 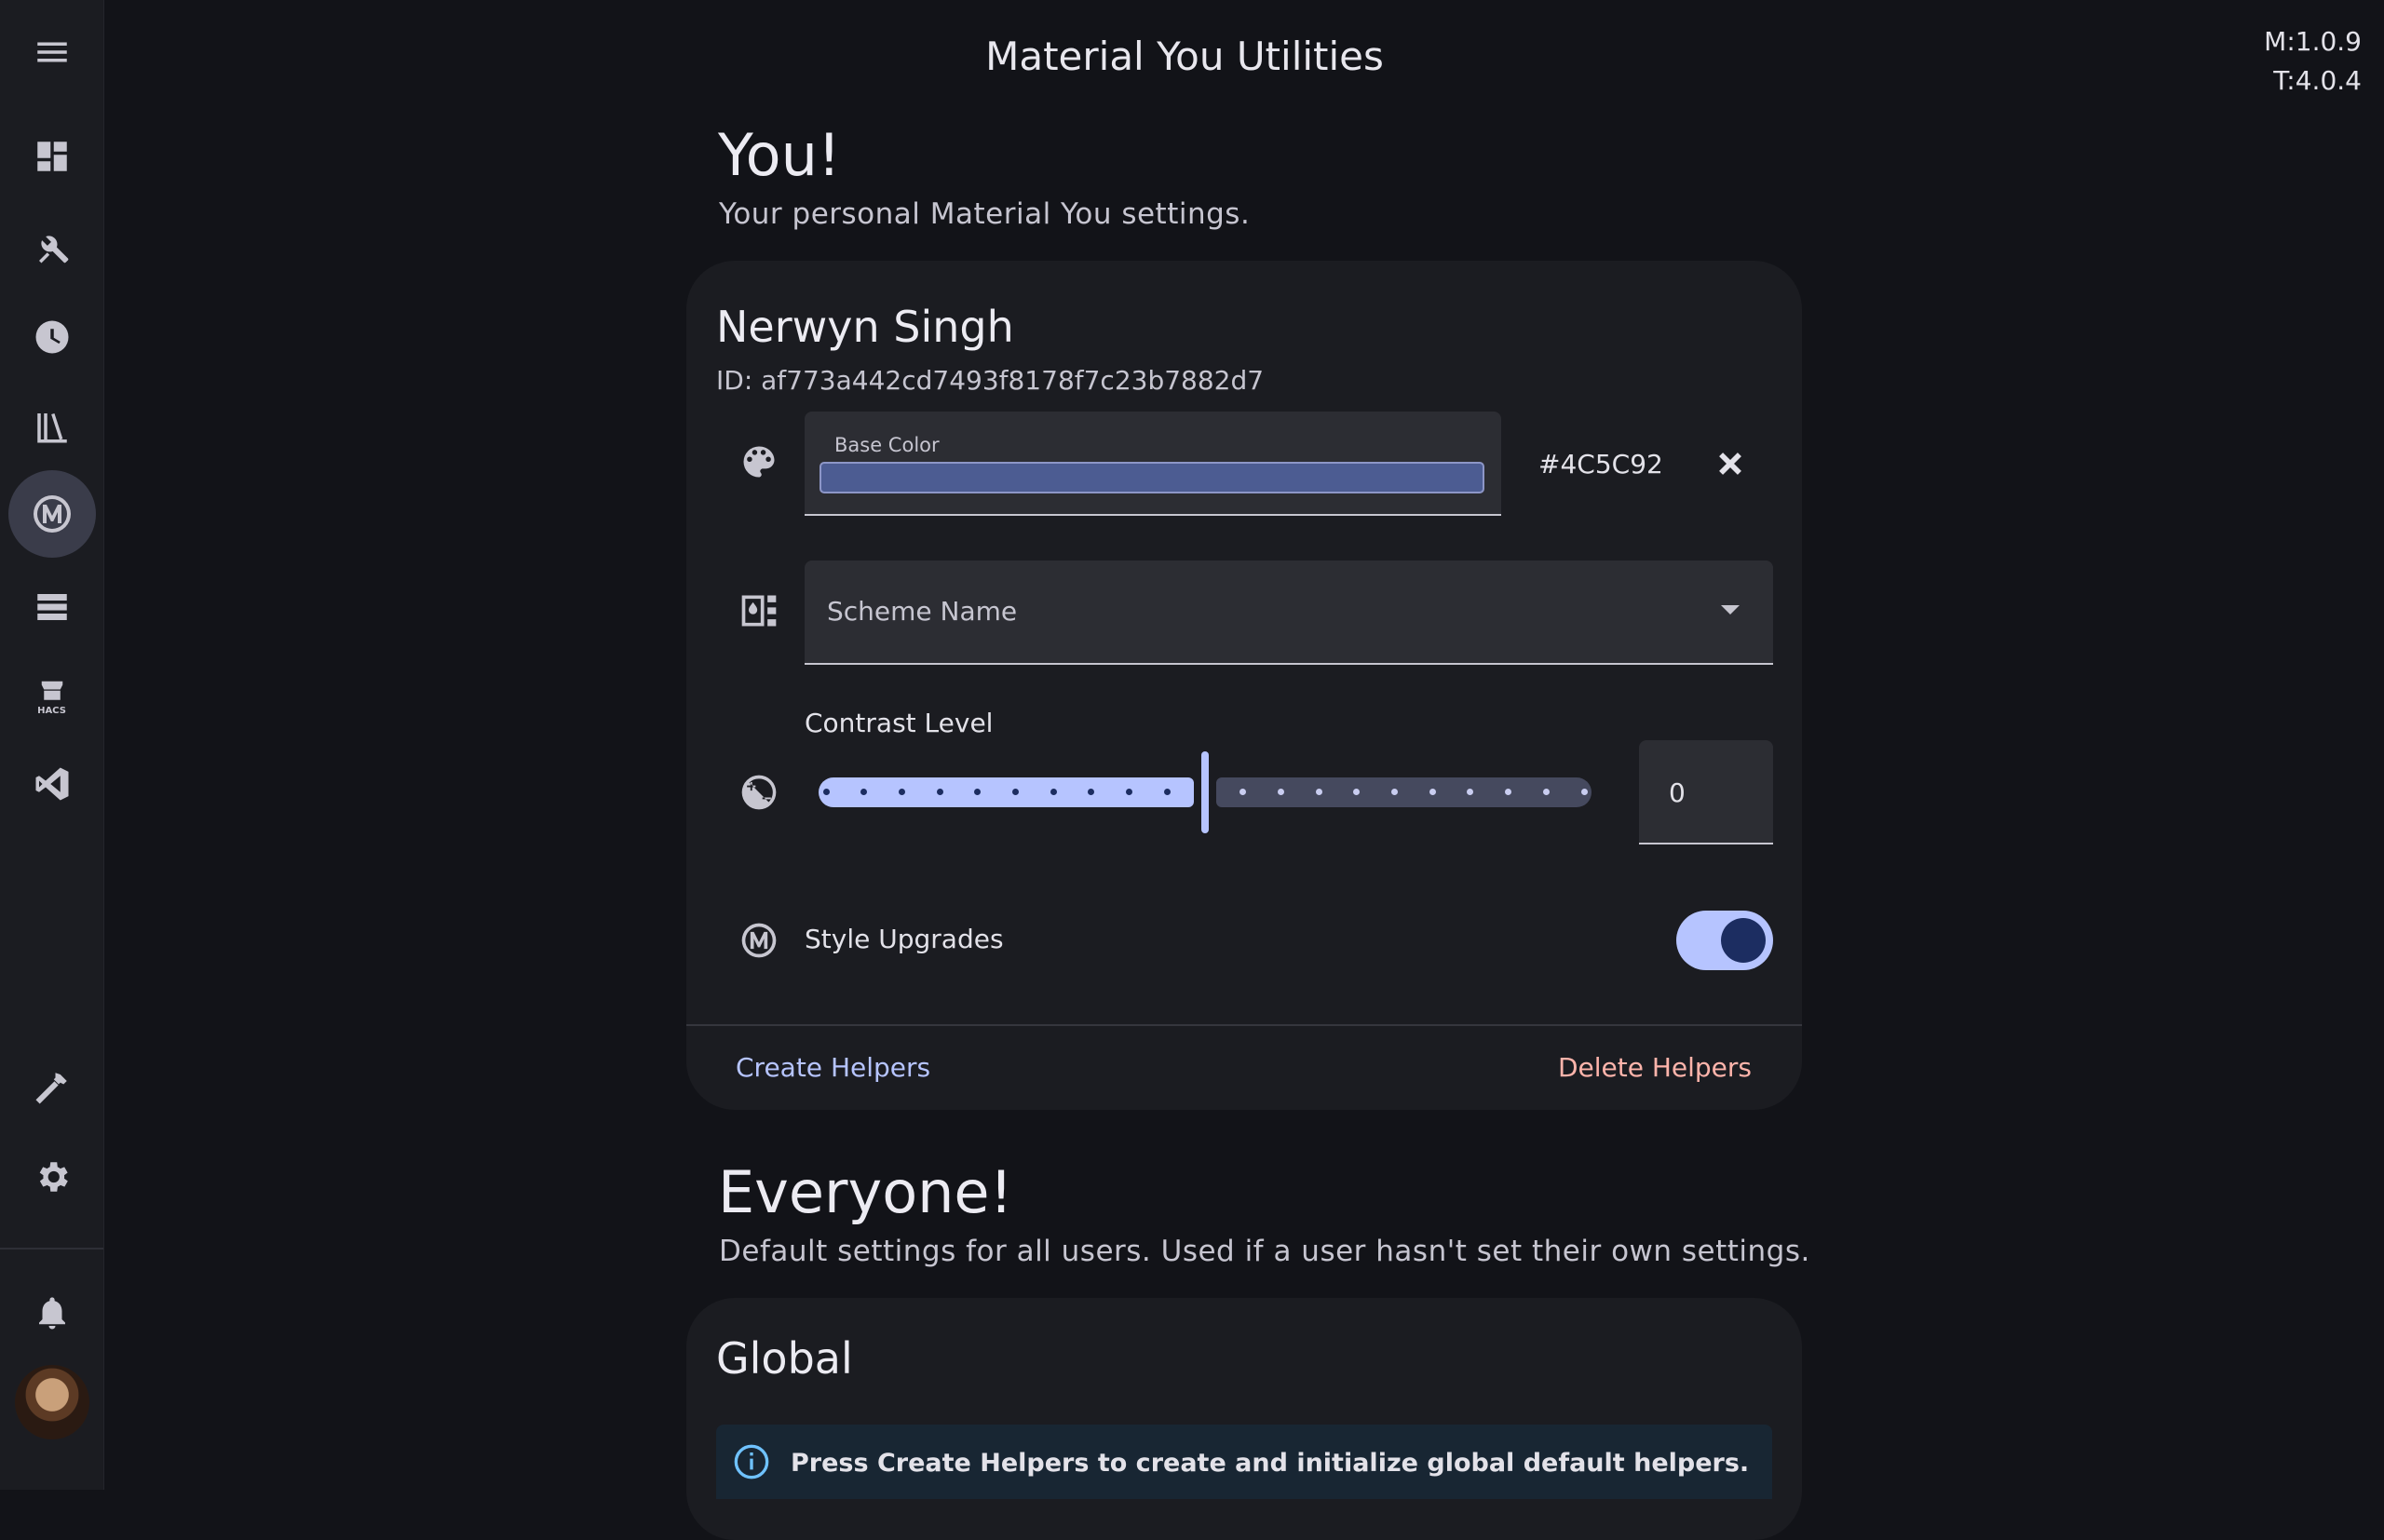 I want to click on style-upgrades-label: Style Upgrades, so click(x=904, y=939).